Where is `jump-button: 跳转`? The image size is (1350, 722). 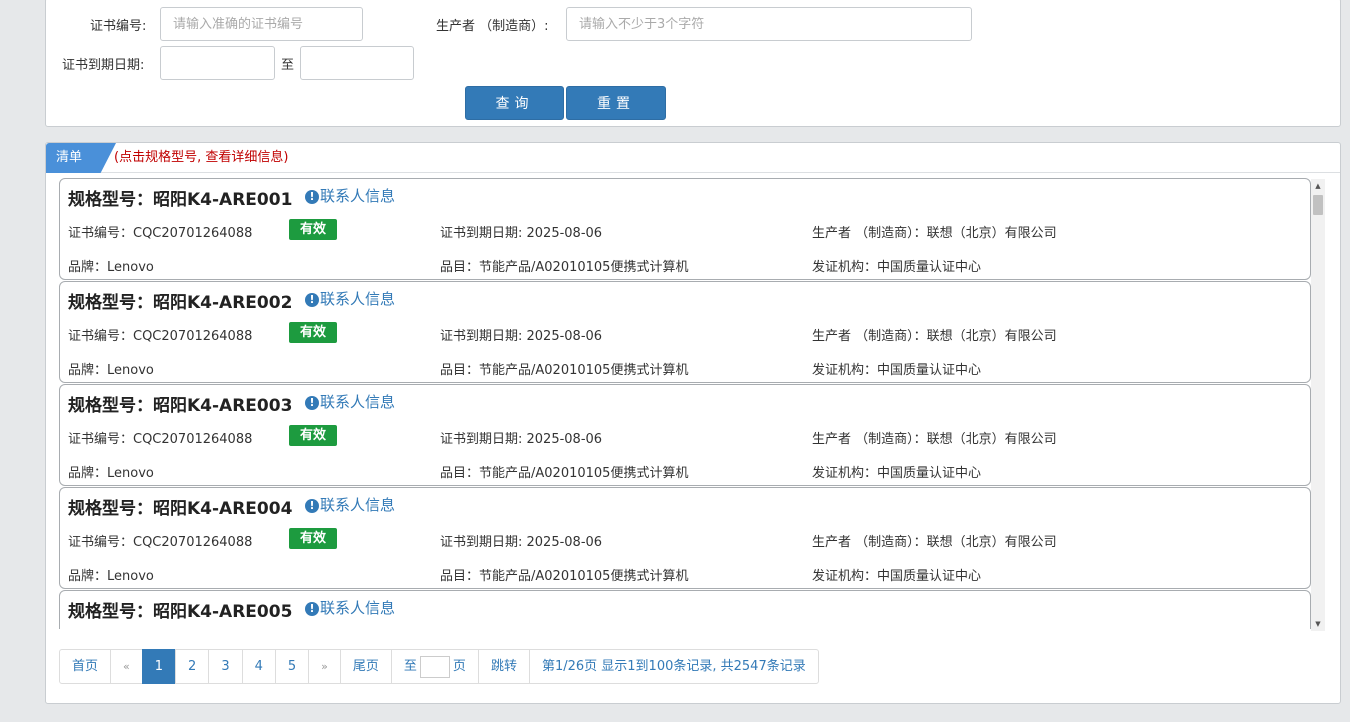 jump-button: 跳转 is located at coordinates (503, 666).